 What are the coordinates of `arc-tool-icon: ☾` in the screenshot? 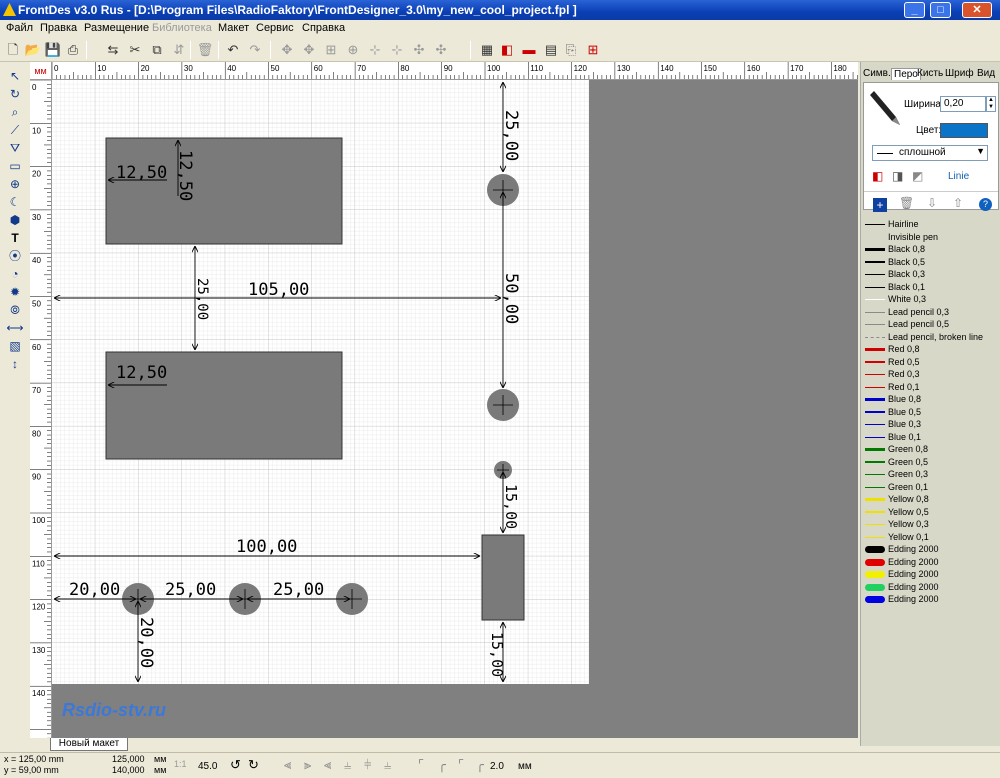 It's located at (15, 202).